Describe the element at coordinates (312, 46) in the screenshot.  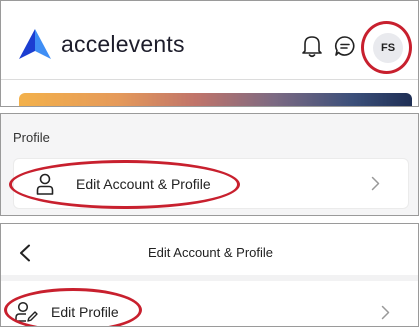
I see `bell-icon` at that location.